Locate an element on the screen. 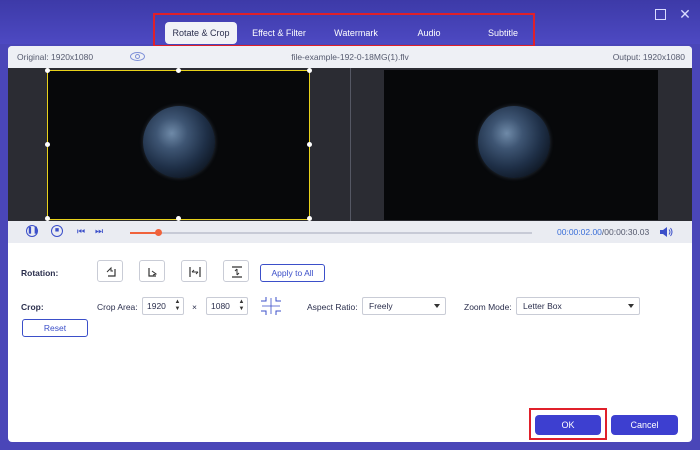 Image resolution: width=700 pixels, height=450 pixels. reset-button: Reset is located at coordinates (55, 328).